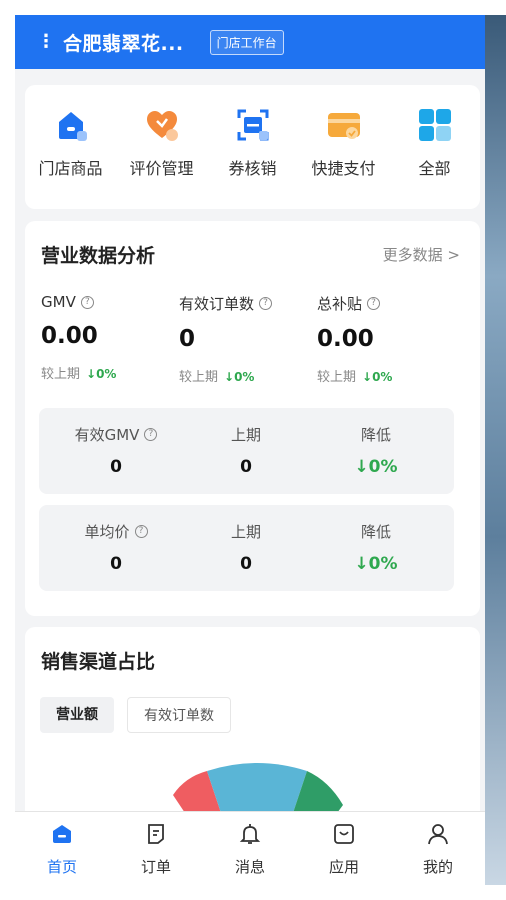 The width and height of the screenshot is (506, 900). What do you see at coordinates (438, 834) in the screenshot?
I see `profile-icon` at bounding box center [438, 834].